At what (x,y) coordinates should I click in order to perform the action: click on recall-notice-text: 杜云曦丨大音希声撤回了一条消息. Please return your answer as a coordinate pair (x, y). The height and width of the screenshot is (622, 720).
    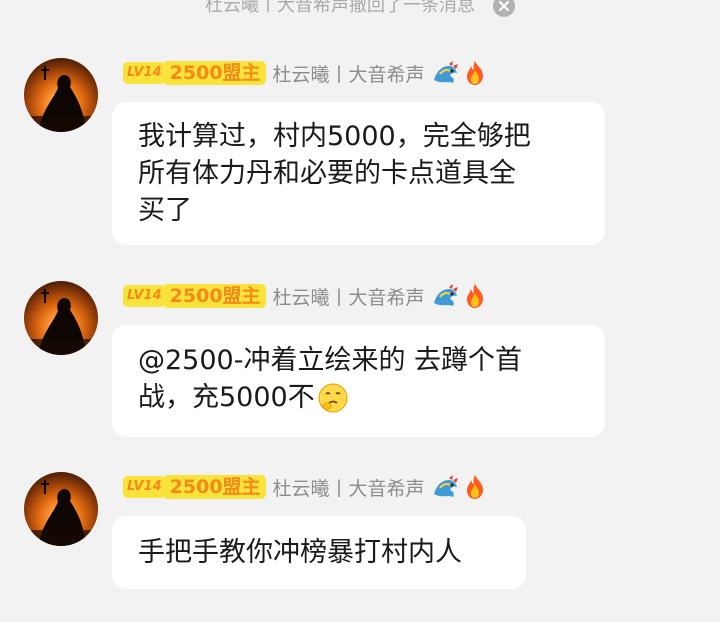
    Looking at the image, I should click on (340, 8).